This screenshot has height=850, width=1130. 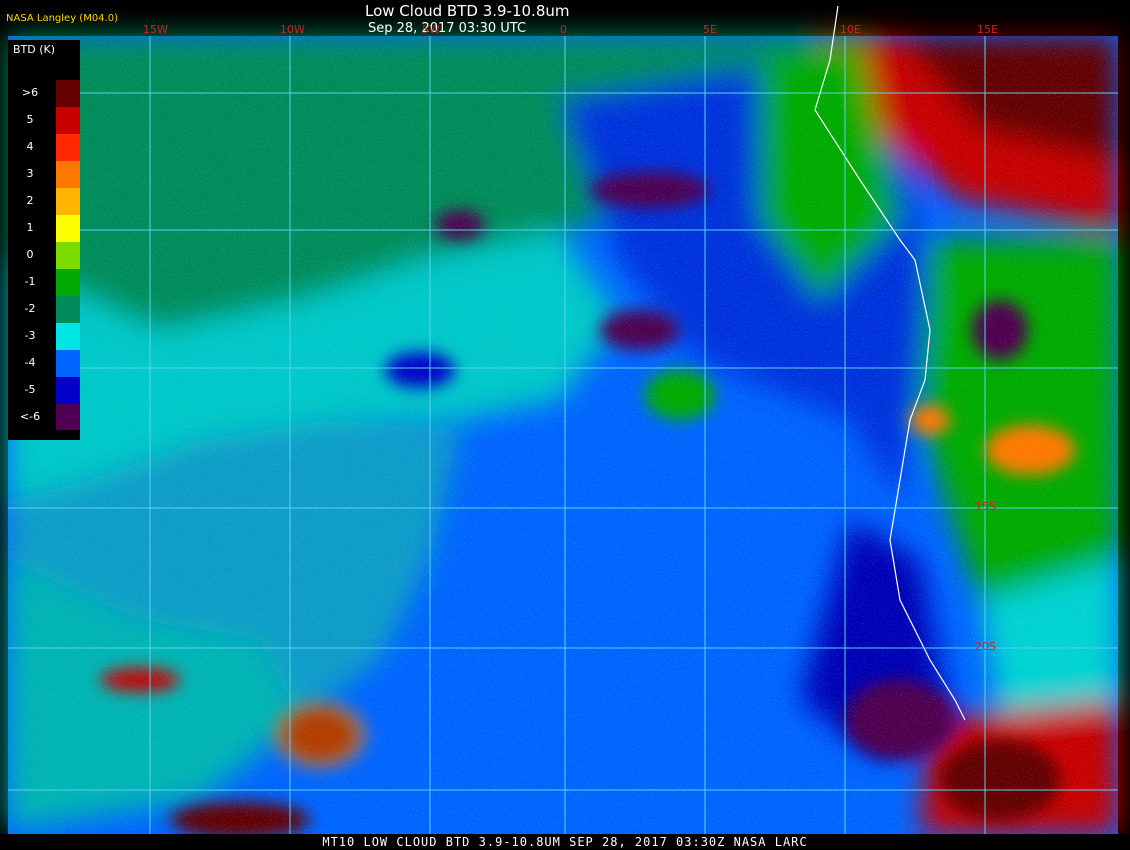 What do you see at coordinates (30, 254) in the screenshot?
I see `legend-tick-label: 0` at bounding box center [30, 254].